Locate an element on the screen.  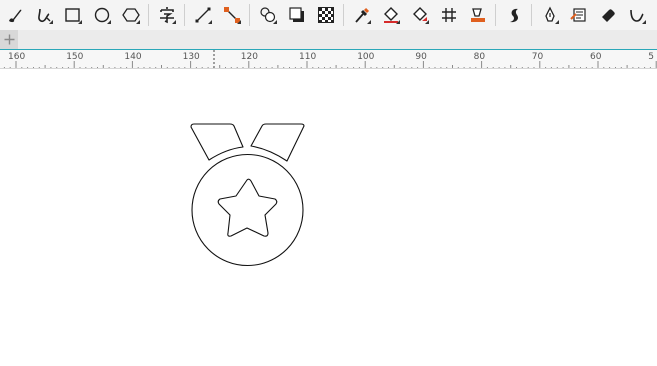
medal-star is located at coordinates (247, 207).